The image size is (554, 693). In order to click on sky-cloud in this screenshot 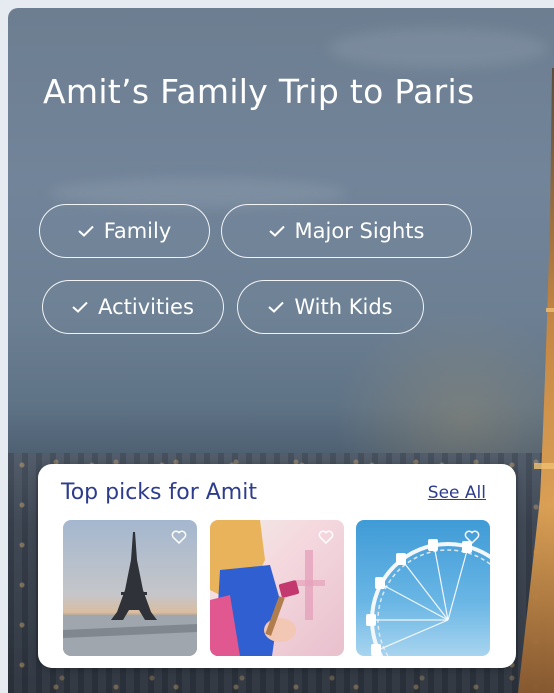, I will do `click(438, 48)`.